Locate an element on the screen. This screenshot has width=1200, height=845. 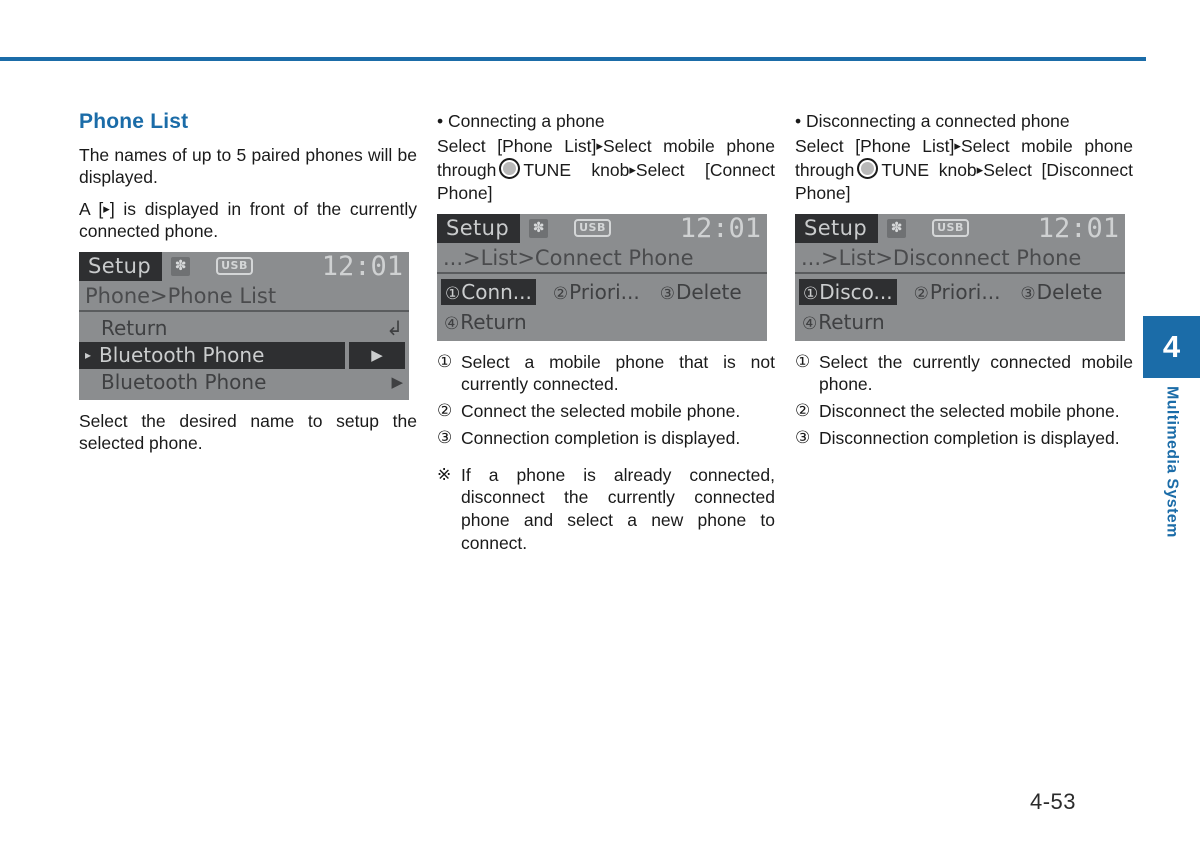
lcd-row-bluetooth-phone-connected: ▸ Bluetooth Phone ▶ is located at coordinates (244, 355).